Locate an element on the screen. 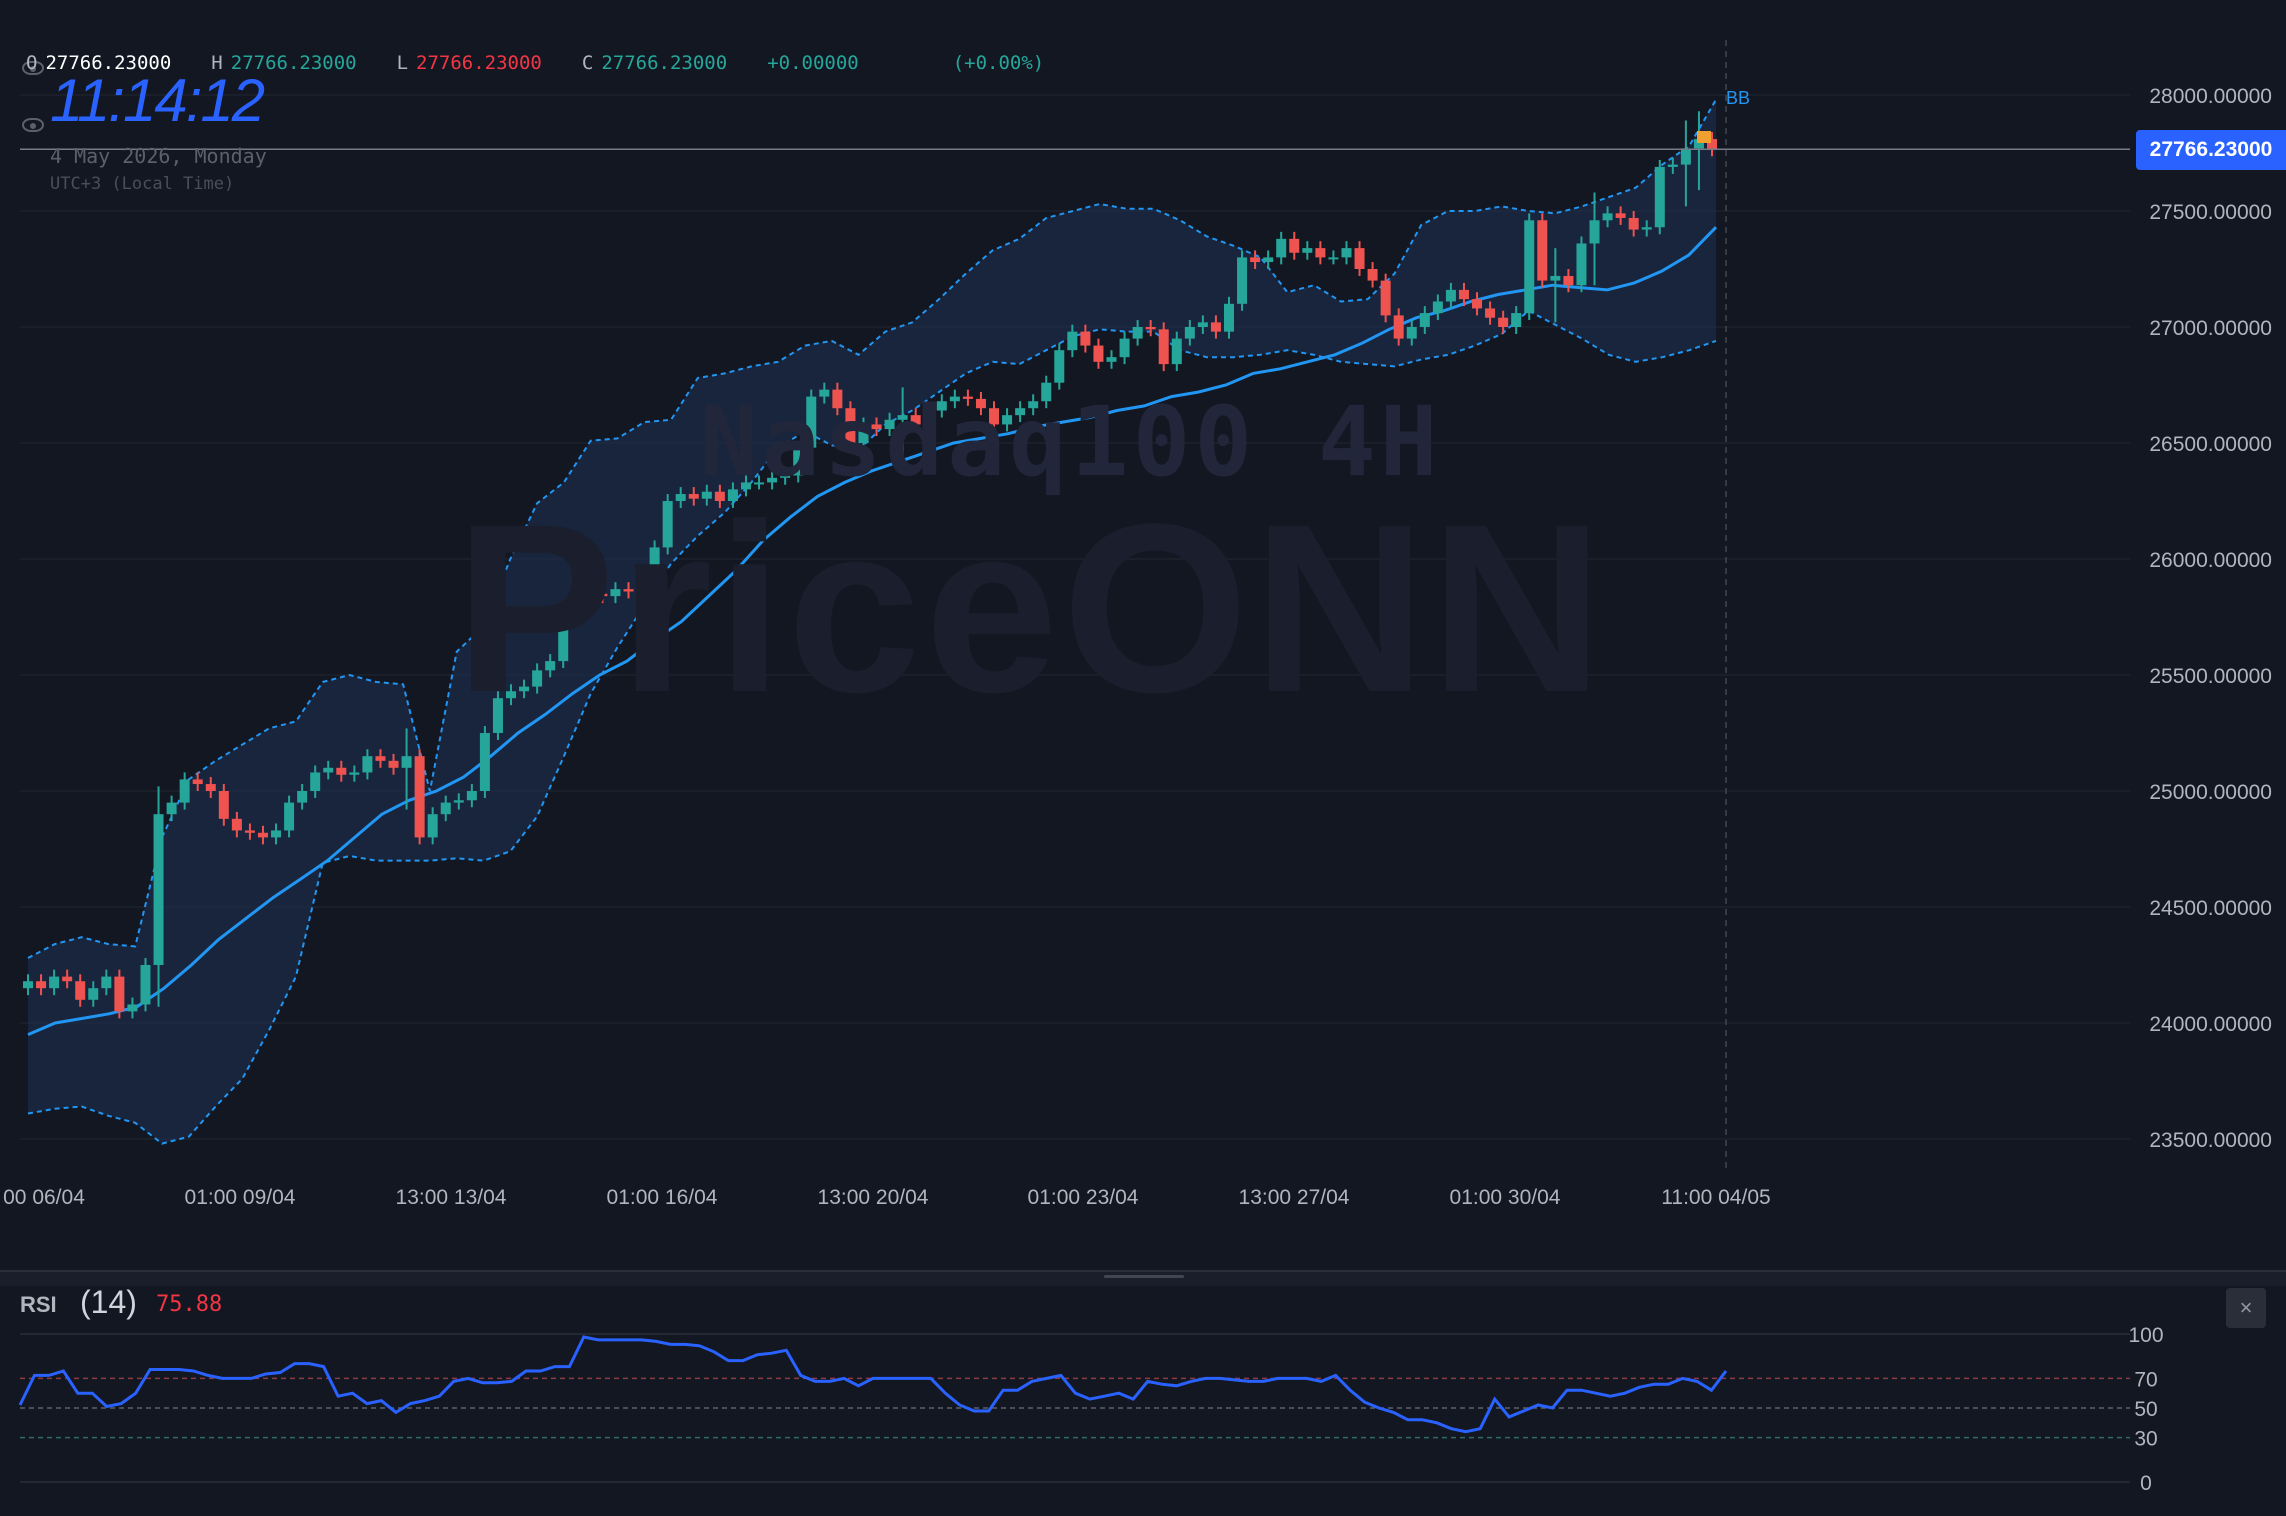  rsi-tick-label: 0 is located at coordinates (2146, 1483).